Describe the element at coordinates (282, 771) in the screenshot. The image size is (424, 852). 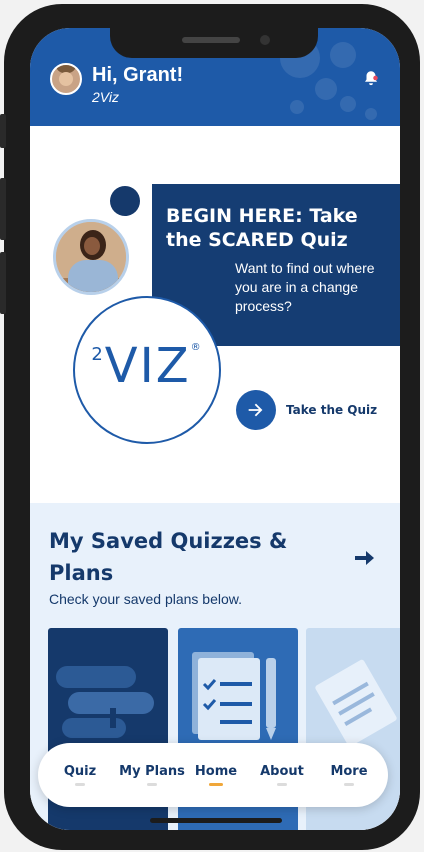
I see `tab-about-label: About` at that location.